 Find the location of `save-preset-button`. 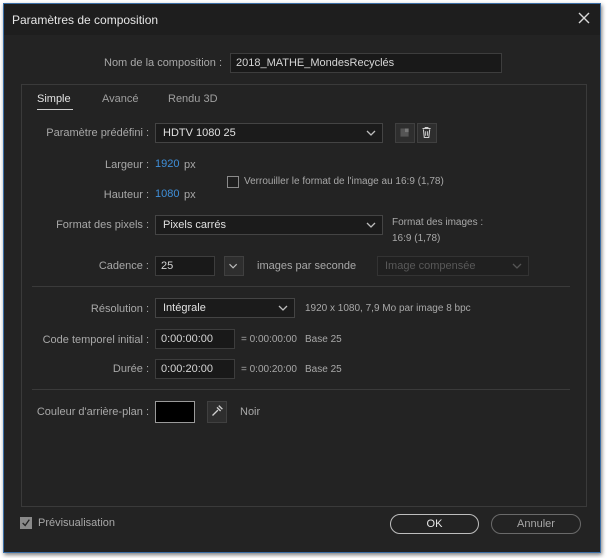

save-preset-button is located at coordinates (405, 133).